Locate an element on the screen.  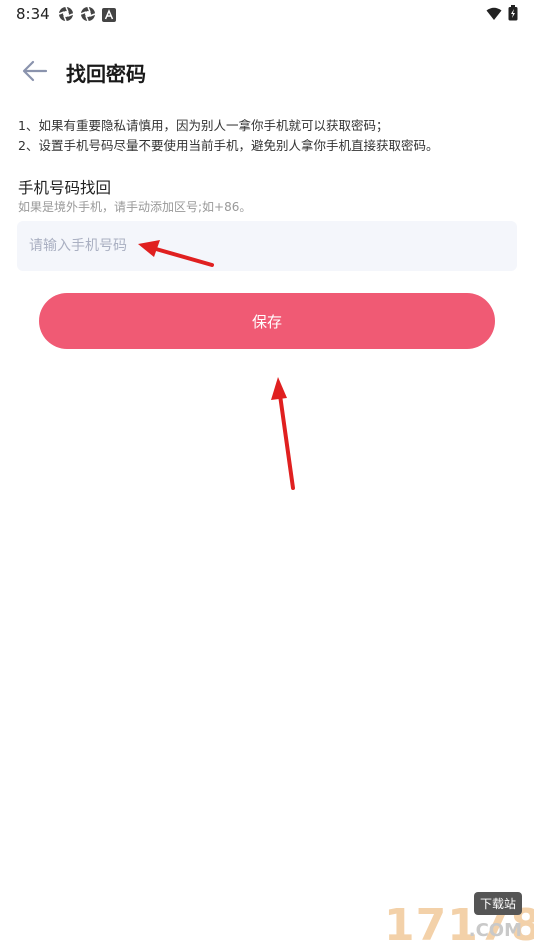
status-system-icons is located at coordinates (502, 15).